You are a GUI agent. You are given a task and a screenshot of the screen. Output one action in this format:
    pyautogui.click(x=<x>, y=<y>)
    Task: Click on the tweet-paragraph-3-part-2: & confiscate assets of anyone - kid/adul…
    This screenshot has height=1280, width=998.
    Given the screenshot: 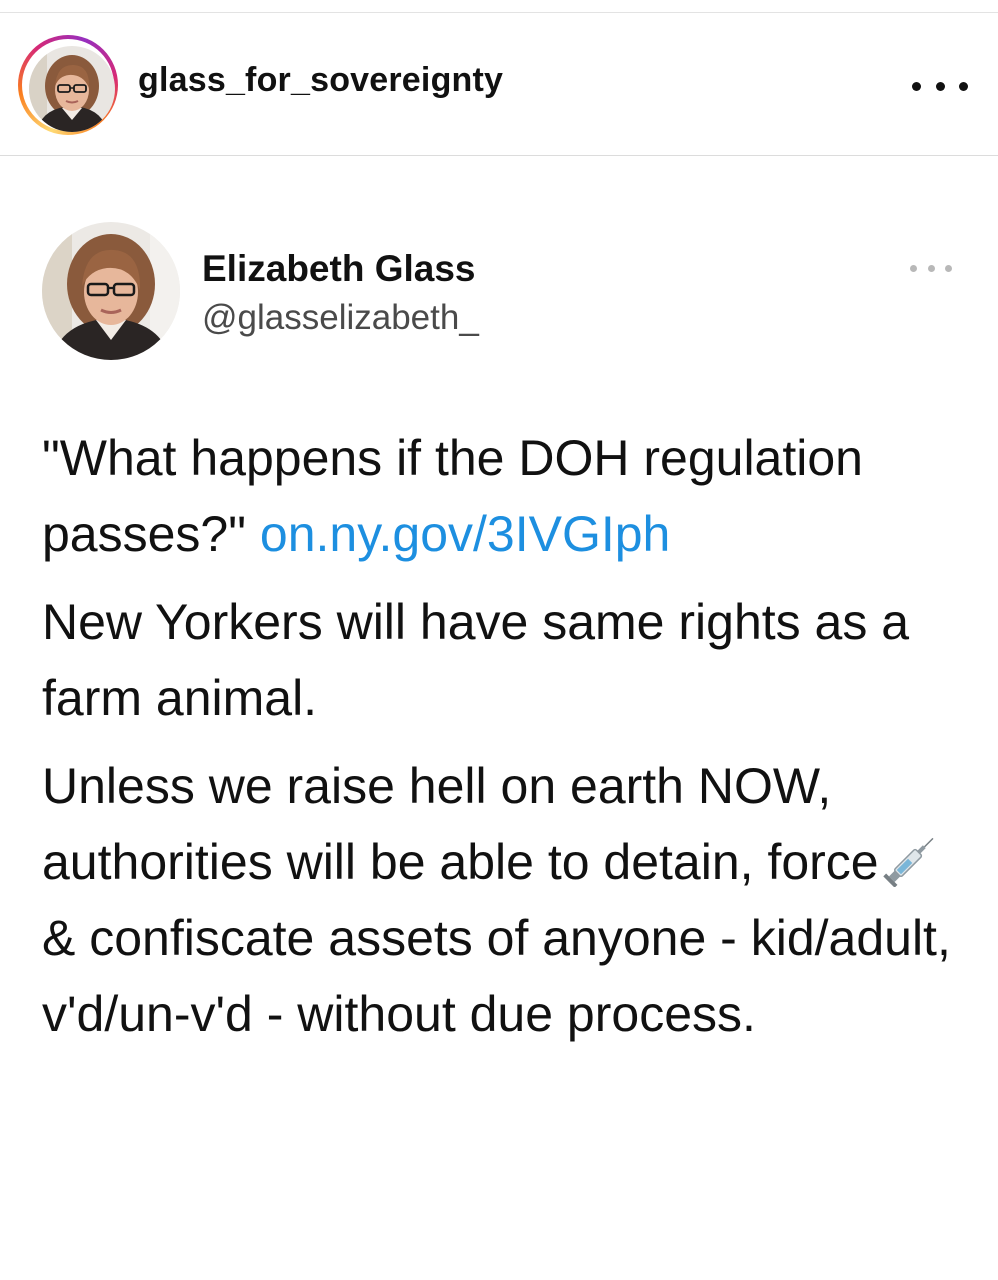 What is the action you would take?
    pyautogui.click(x=496, y=976)
    